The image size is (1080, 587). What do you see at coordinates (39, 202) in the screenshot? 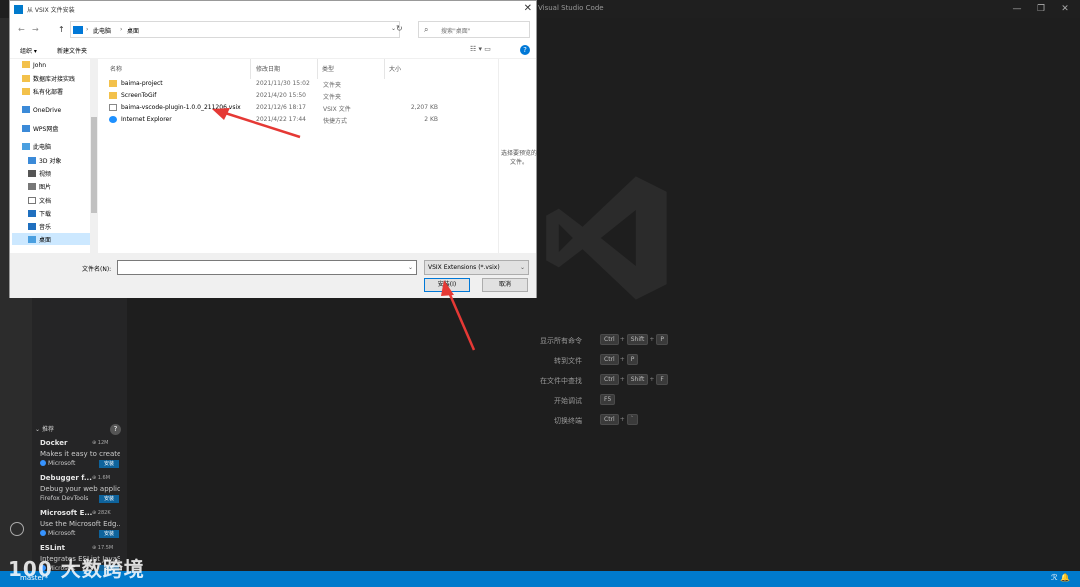
I see `nav-item-documents: 文档` at bounding box center [39, 202].